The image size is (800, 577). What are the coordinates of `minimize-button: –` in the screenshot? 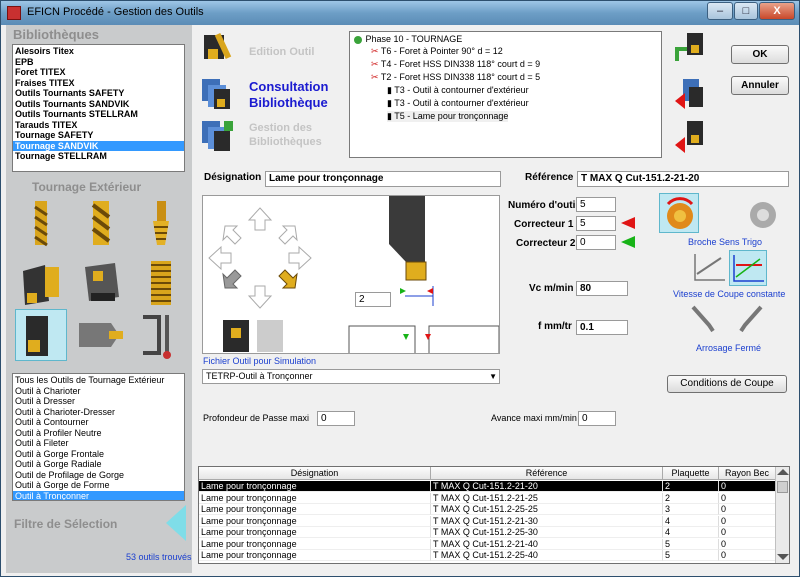 It's located at (720, 11).